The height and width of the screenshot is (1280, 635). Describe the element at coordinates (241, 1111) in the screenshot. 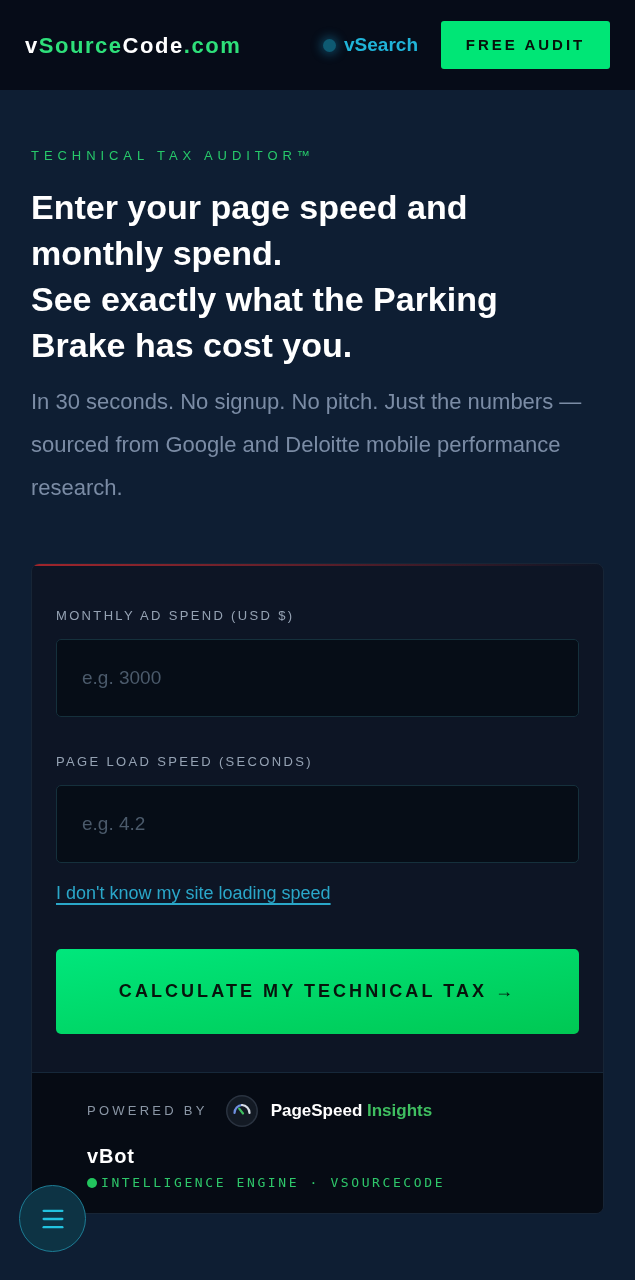

I see `speedometer-icon` at that location.